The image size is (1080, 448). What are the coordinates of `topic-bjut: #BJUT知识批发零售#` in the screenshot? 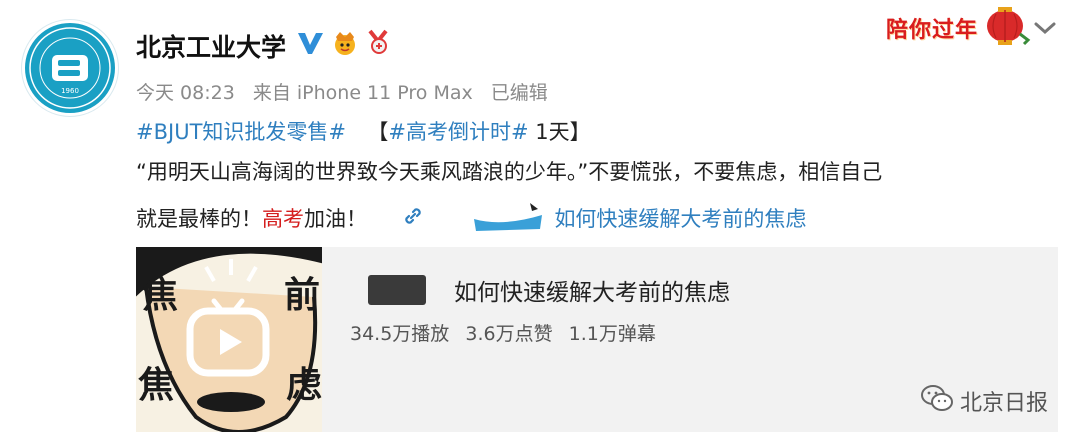 It's located at (241, 132).